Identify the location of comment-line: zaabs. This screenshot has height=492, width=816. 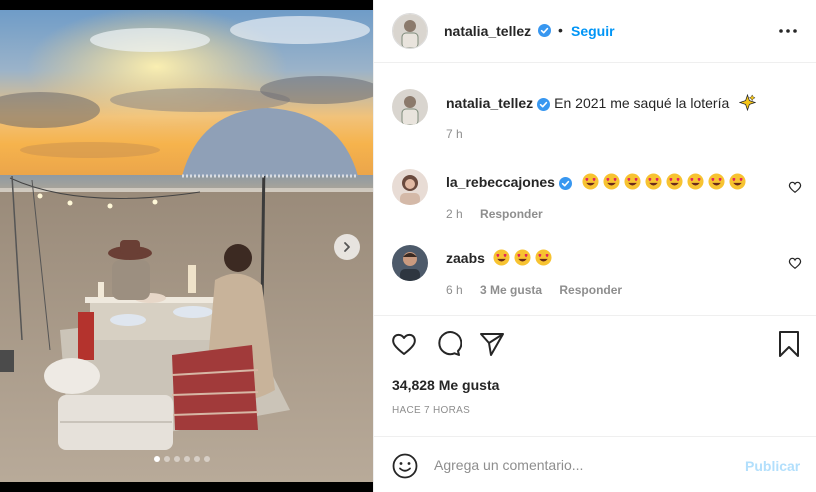
(501, 257).